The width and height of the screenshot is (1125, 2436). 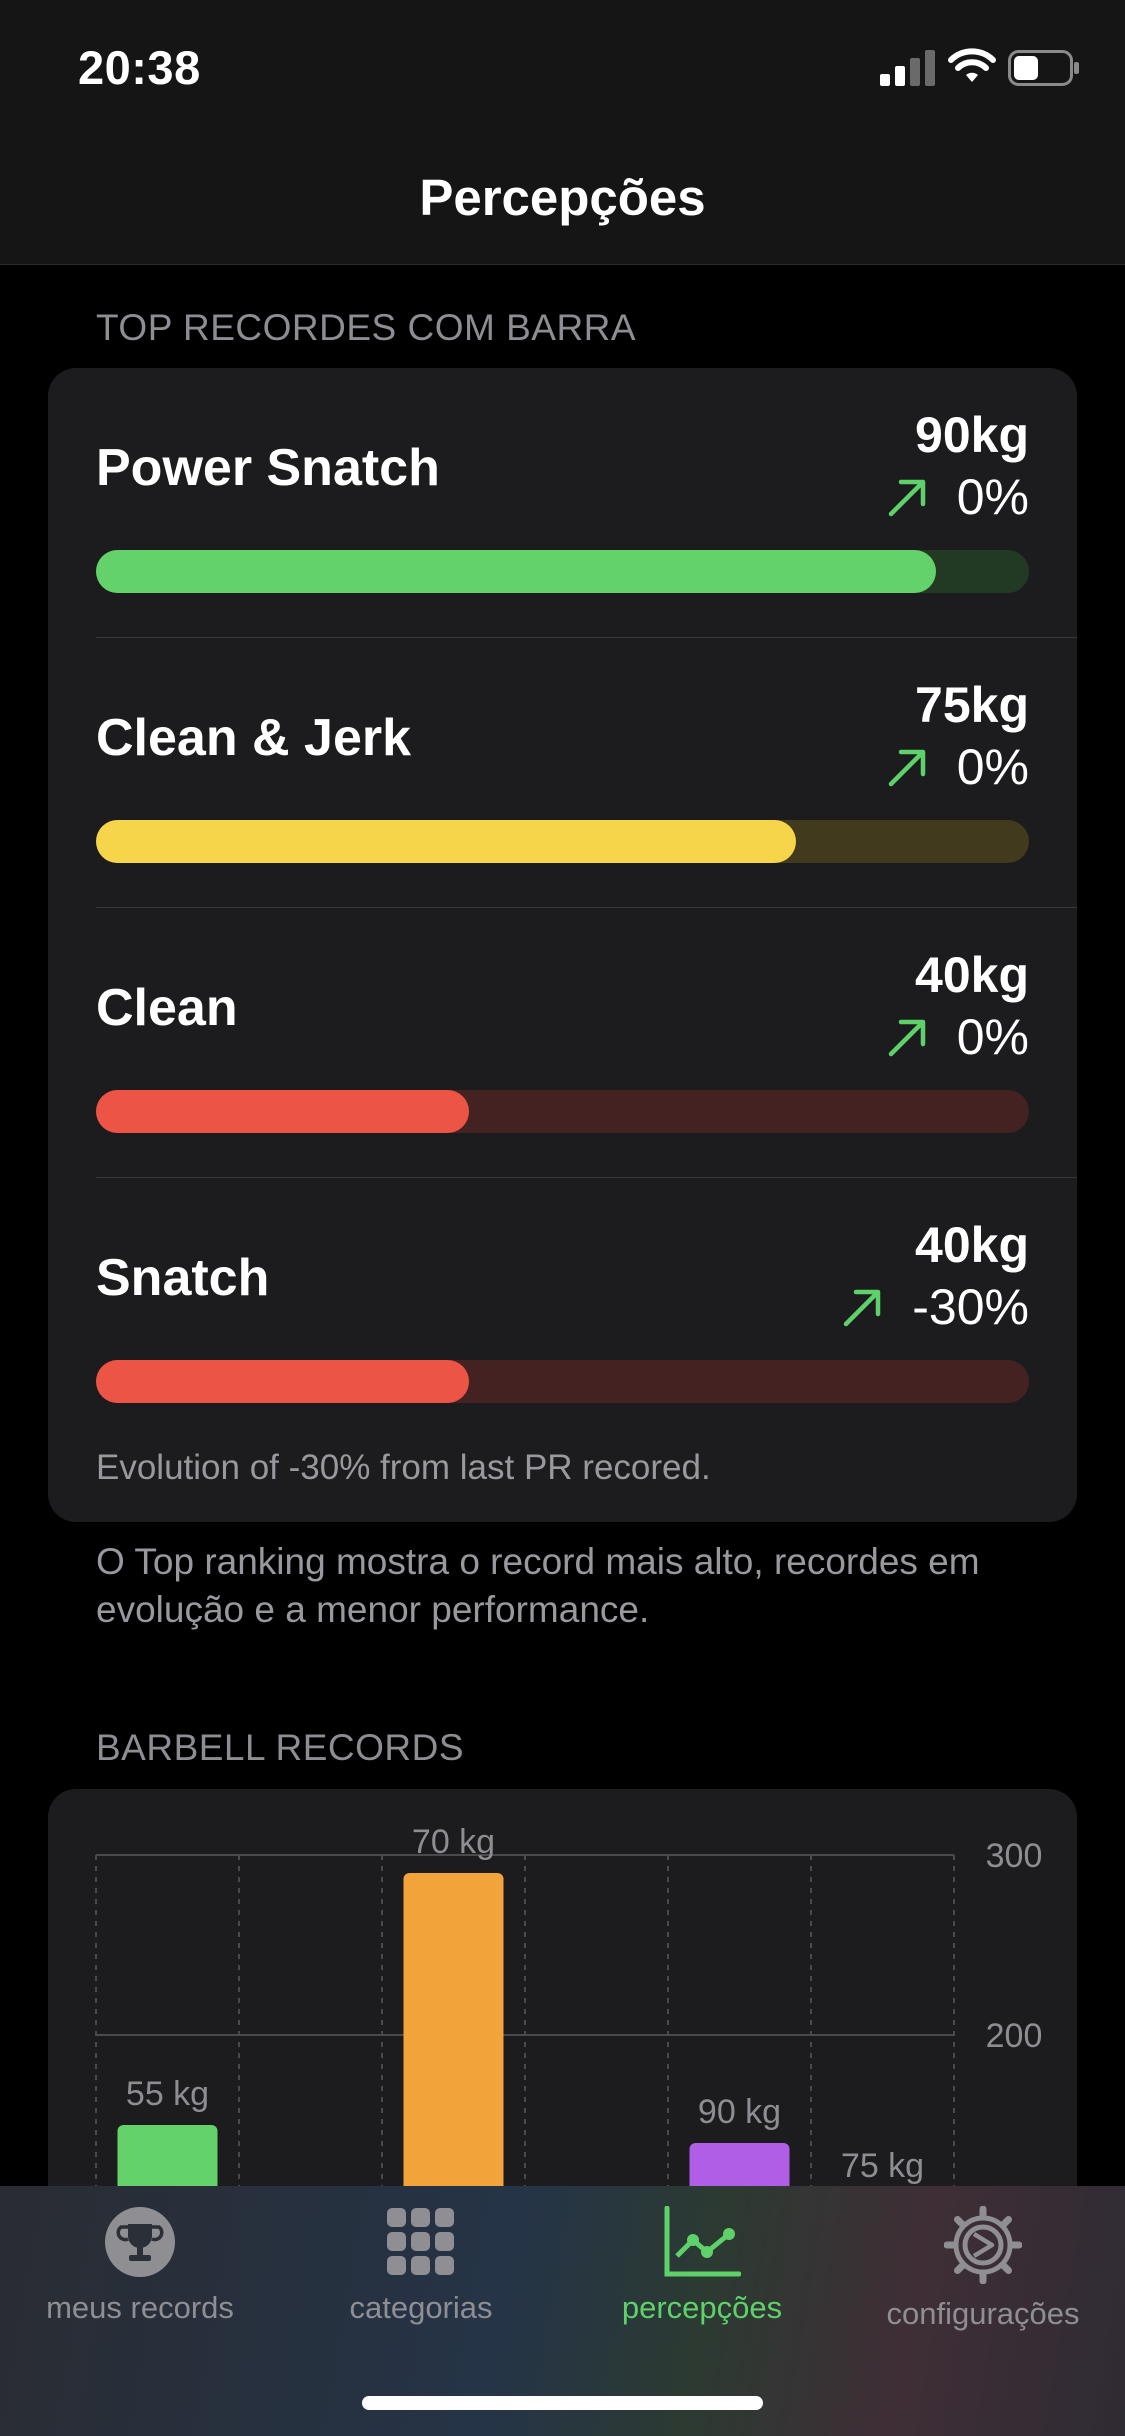 I want to click on gear-icon, so click(x=983, y=2245).